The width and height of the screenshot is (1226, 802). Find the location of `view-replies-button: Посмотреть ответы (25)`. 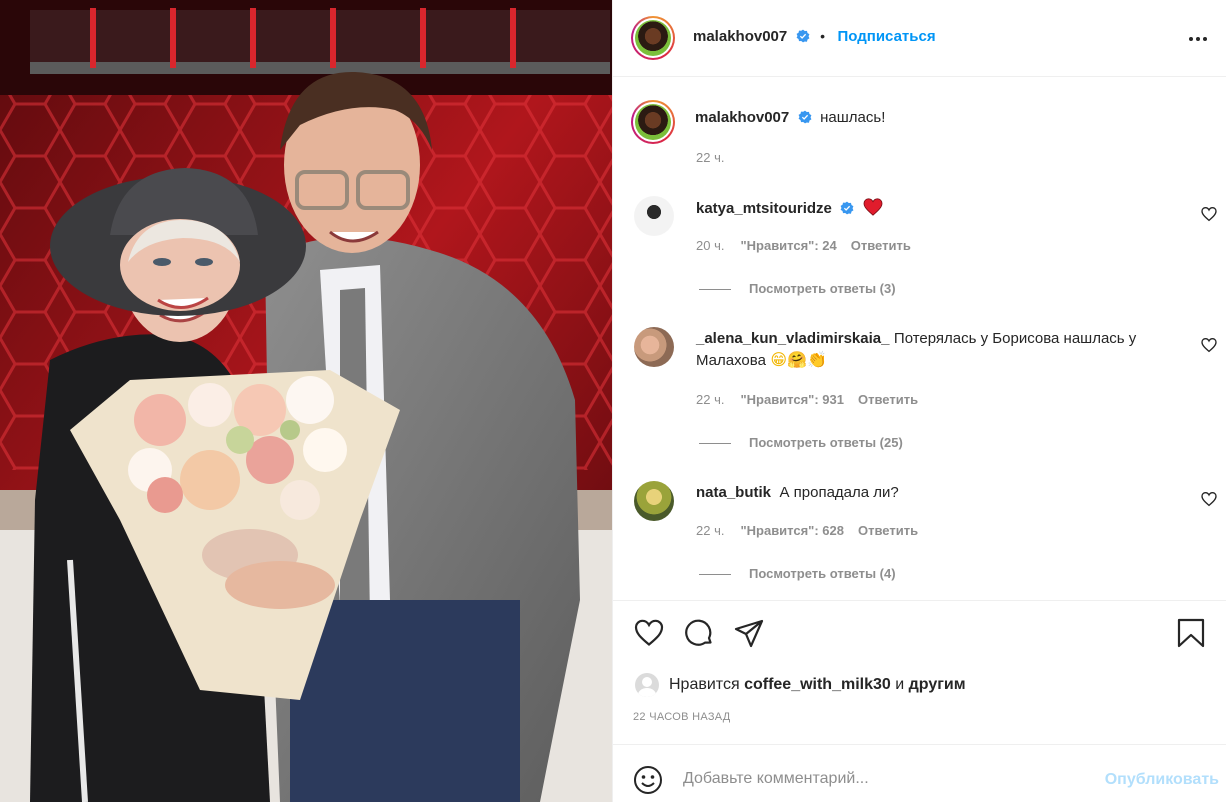

view-replies-button: Посмотреть ответы (25) is located at coordinates (801, 442).